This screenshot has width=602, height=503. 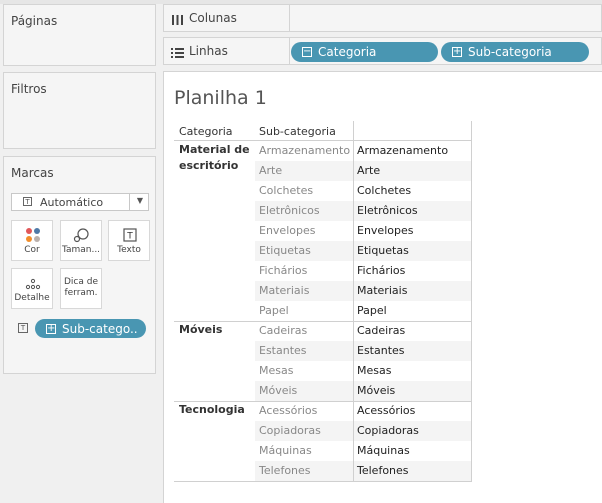 I want to click on cell-value: Arte, so click(x=368, y=170).